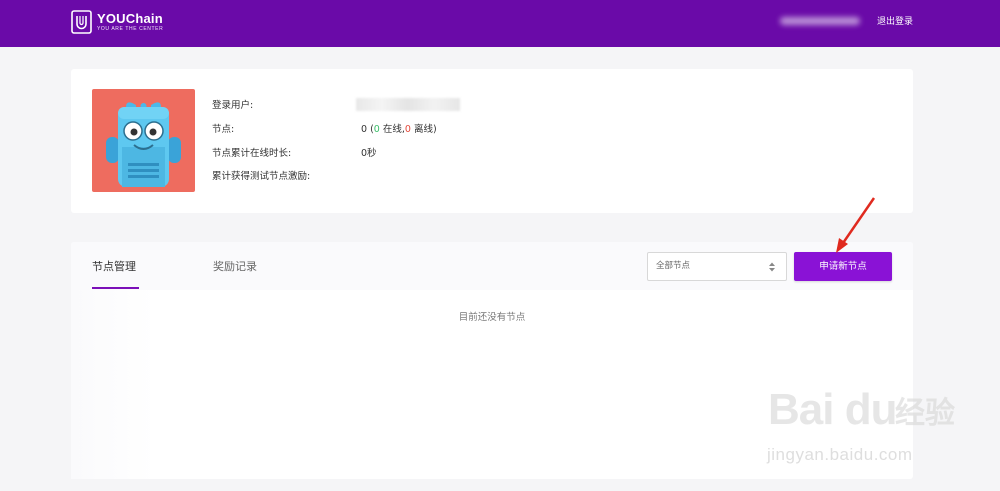 The image size is (1000, 491). Describe the element at coordinates (130, 18) in the screenshot. I see `brand-name: YOUChain` at that location.